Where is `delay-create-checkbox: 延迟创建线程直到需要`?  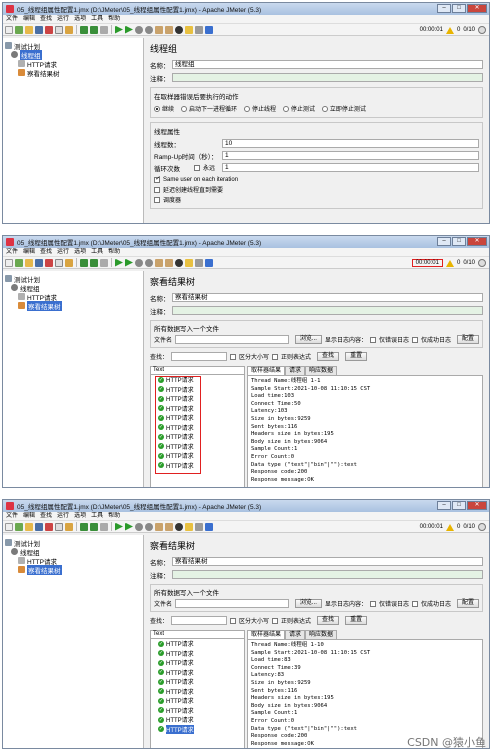 delay-create-checkbox: 延迟创建线程直到需要 is located at coordinates (316, 190).